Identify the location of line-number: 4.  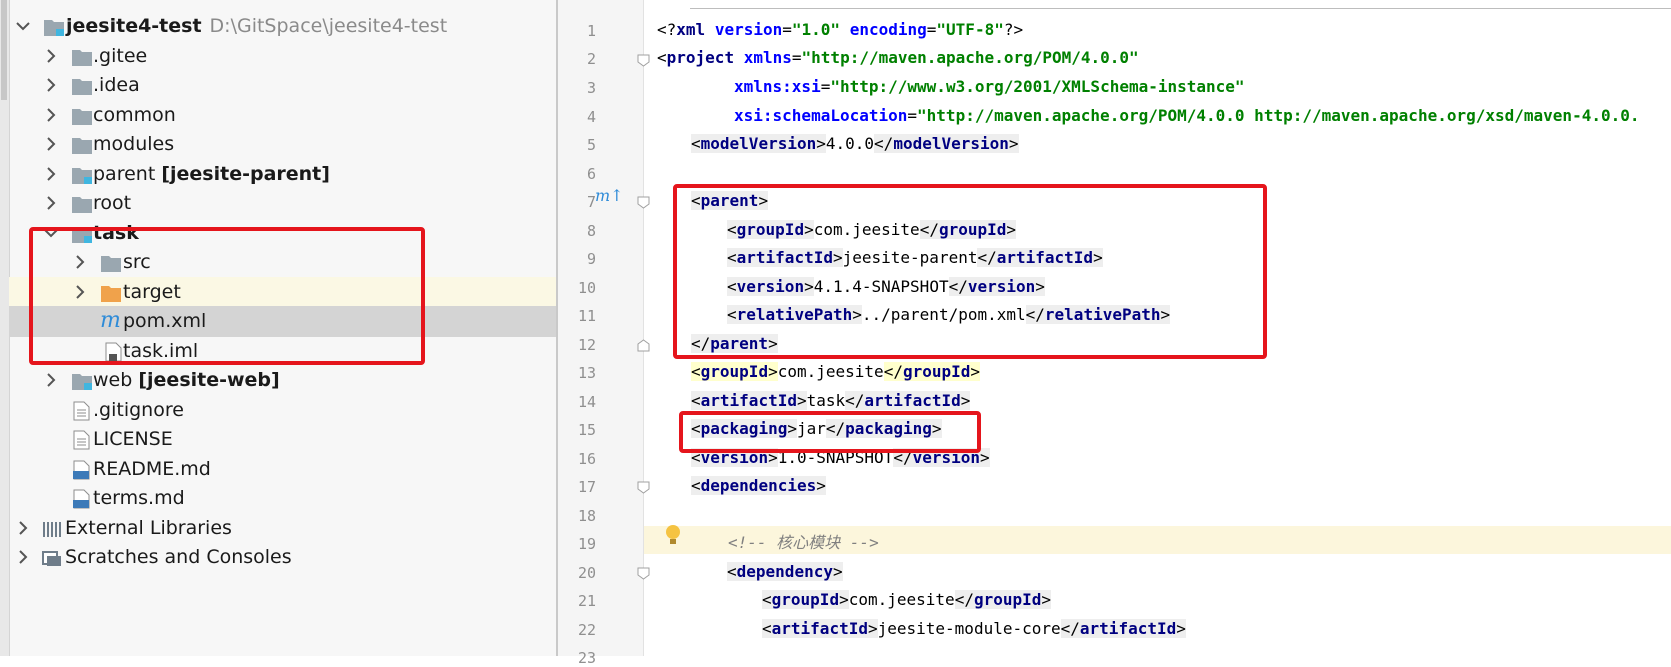
(591, 117).